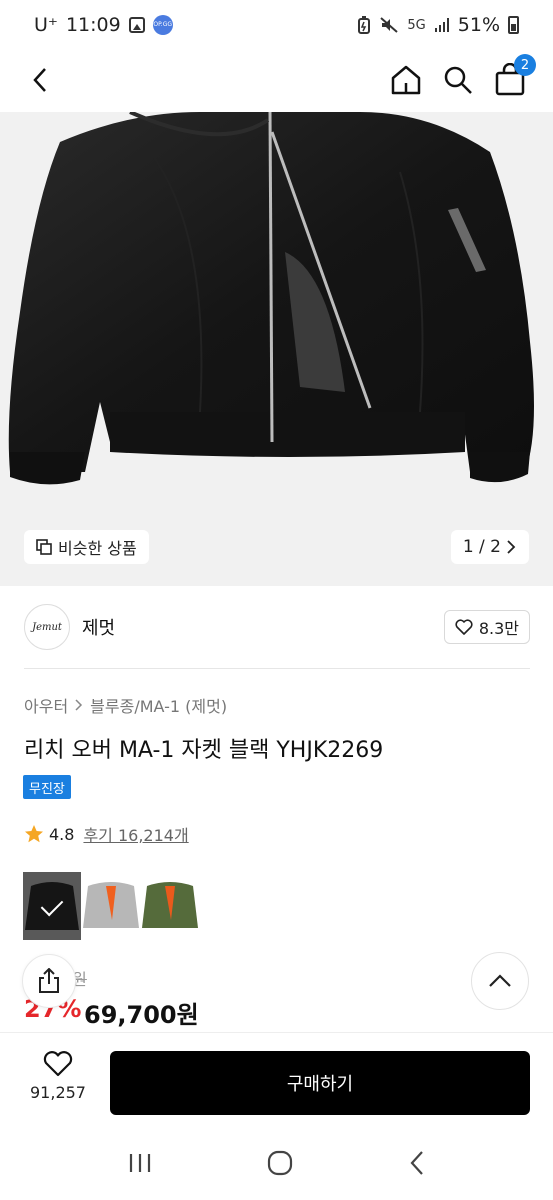 Image resolution: width=553 pixels, height=1200 pixels. What do you see at coordinates (277, 668) in the screenshot?
I see `divider` at bounding box center [277, 668].